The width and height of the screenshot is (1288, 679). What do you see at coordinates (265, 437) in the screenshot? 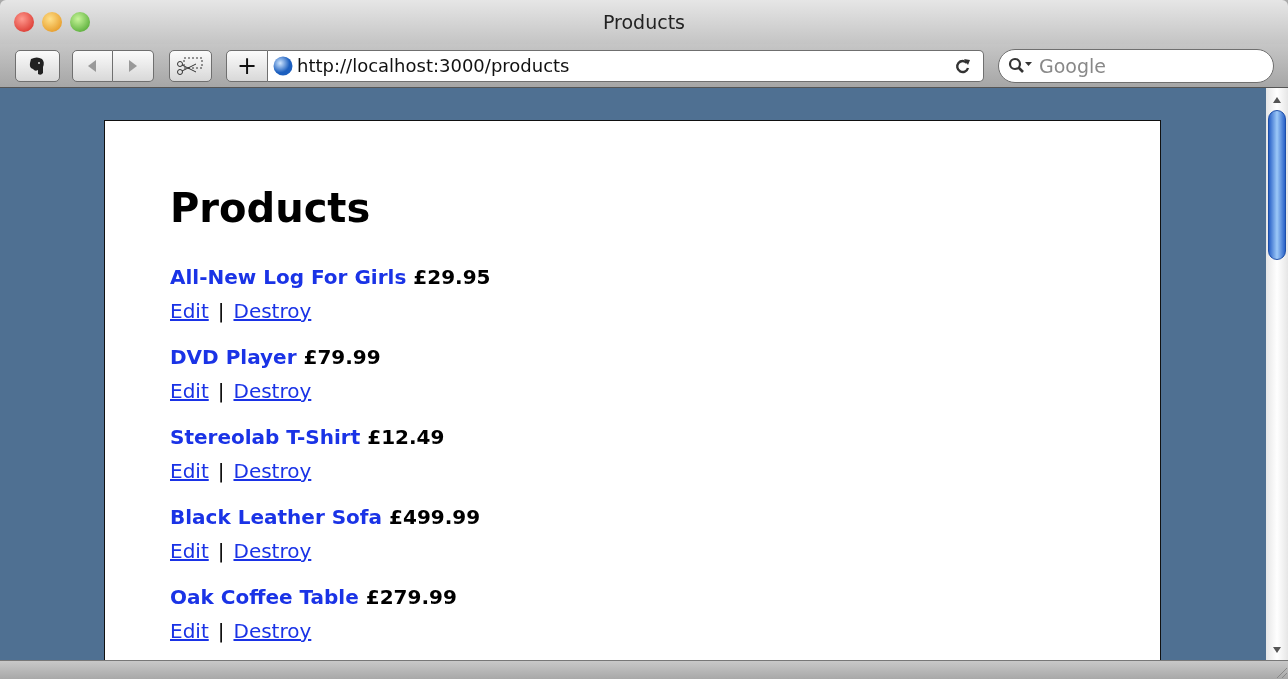
I see `product-link: Stereolab T-Shirt` at bounding box center [265, 437].